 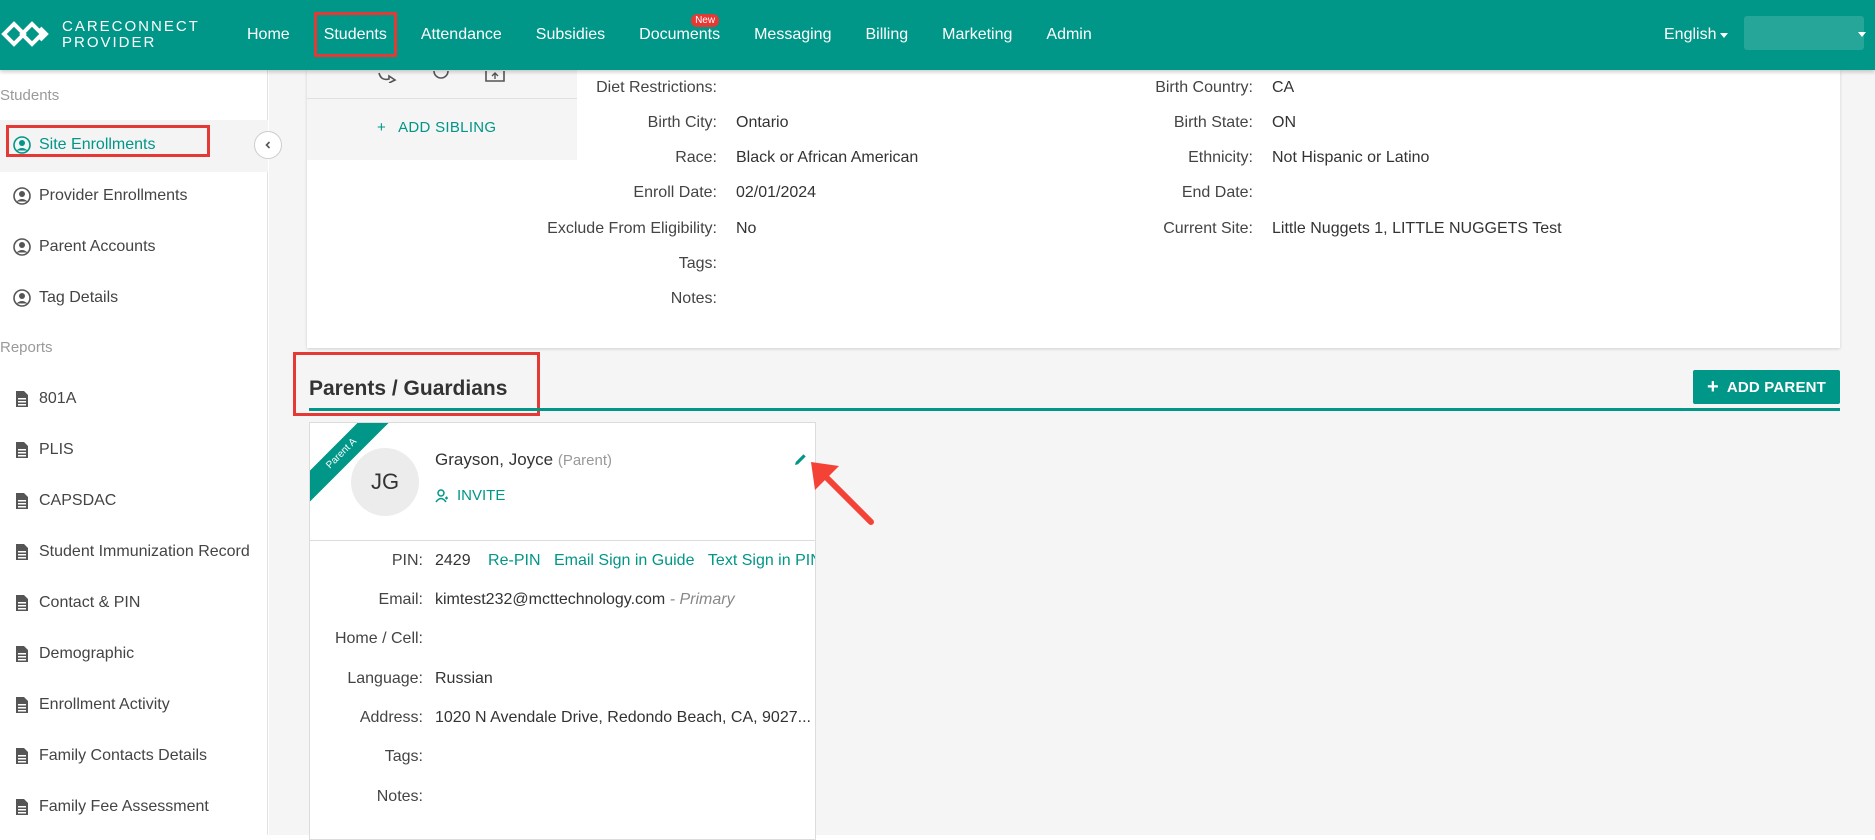 What do you see at coordinates (400, 599) in the screenshot?
I see `email-label: Email:` at bounding box center [400, 599].